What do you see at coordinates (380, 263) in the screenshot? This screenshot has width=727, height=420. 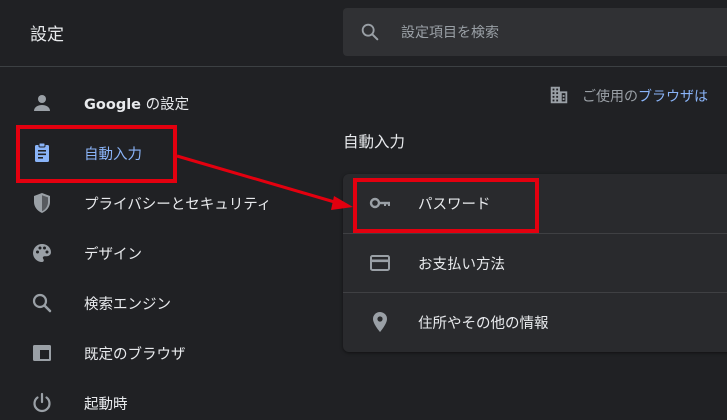 I see `credit-card-icon` at bounding box center [380, 263].